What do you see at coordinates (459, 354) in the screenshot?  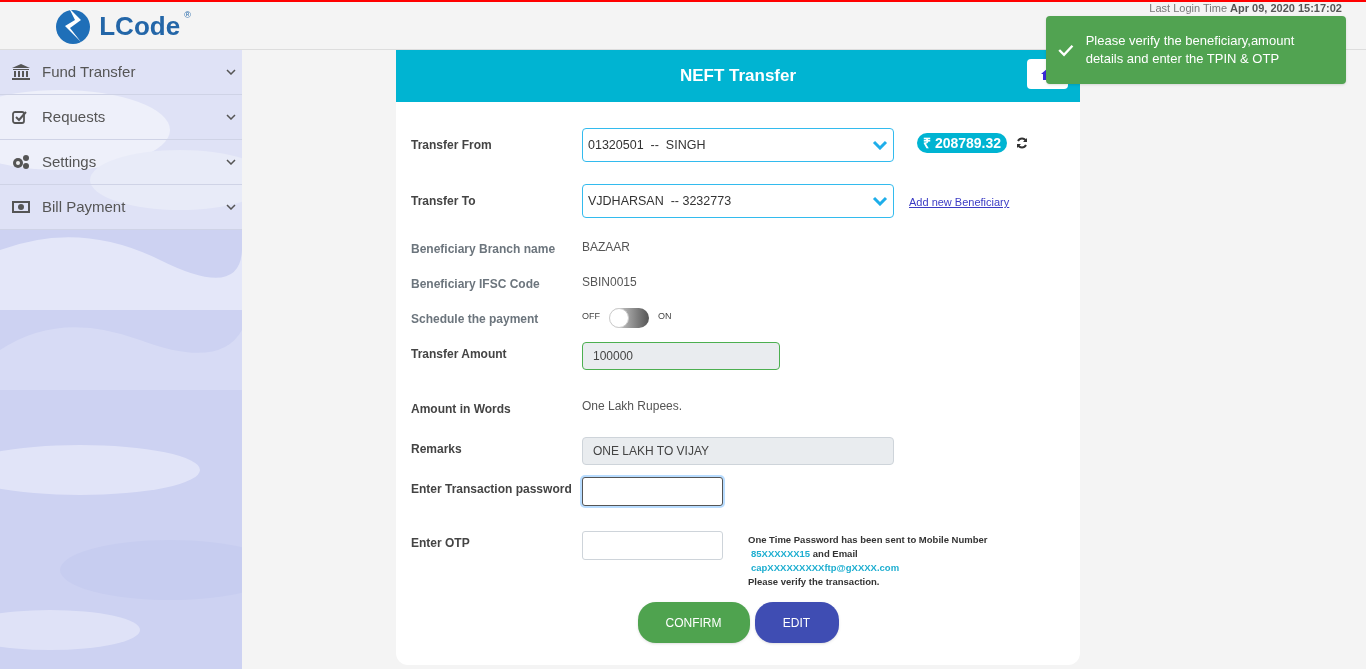 I see `field-label: Transfer Amount` at bounding box center [459, 354].